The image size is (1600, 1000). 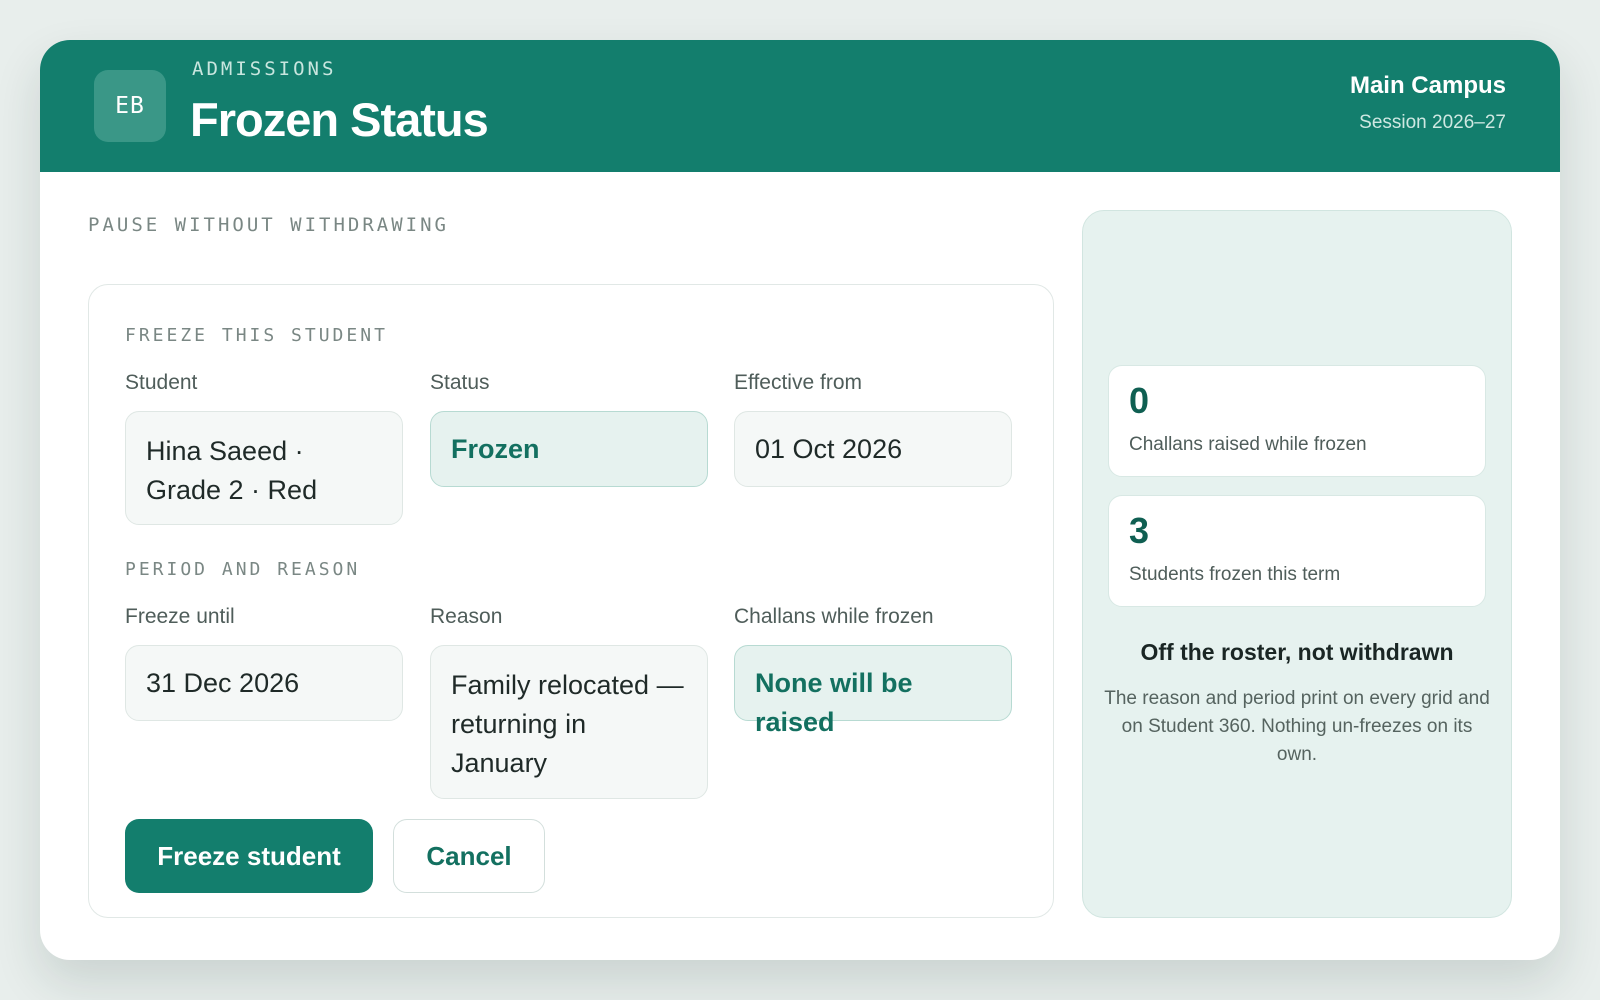 What do you see at coordinates (569, 449) in the screenshot?
I see `status-field: Frozen` at bounding box center [569, 449].